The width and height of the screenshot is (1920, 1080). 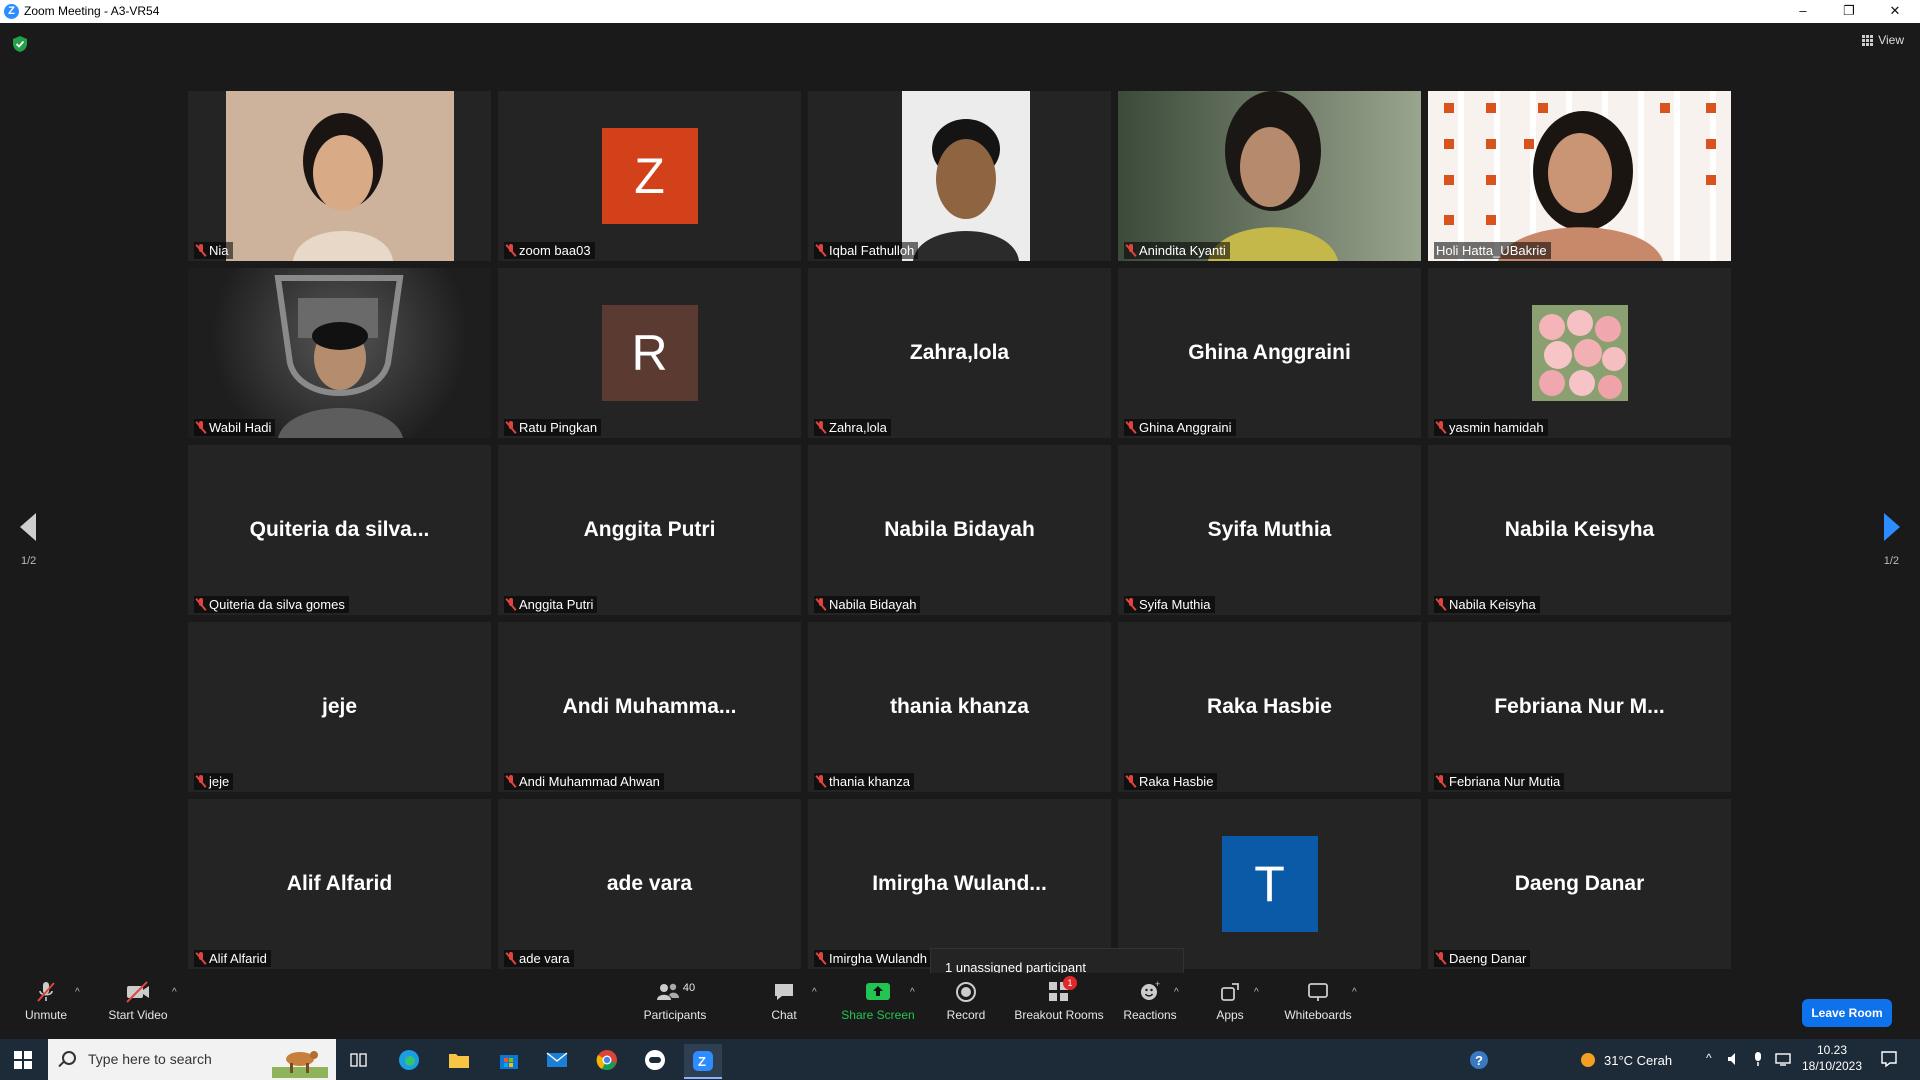 I want to click on edge-browser-icon, so click(x=409, y=1059).